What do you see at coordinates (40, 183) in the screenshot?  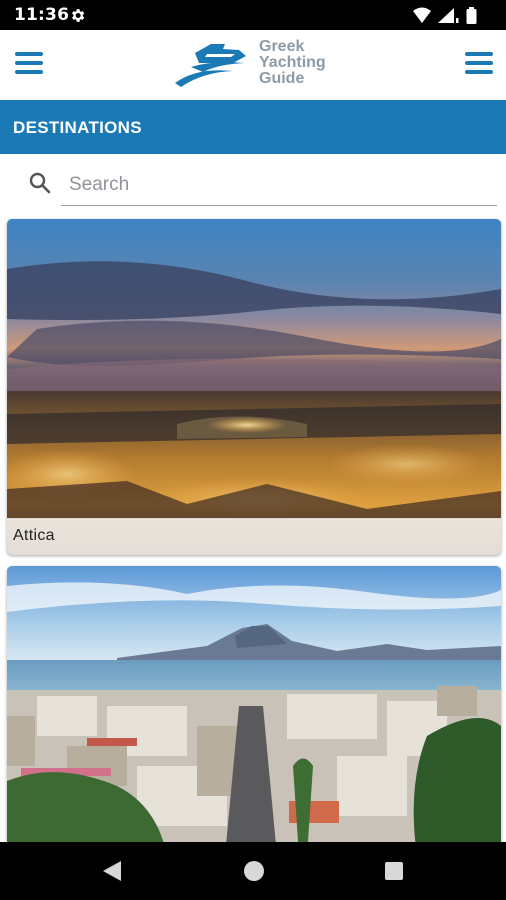 I see `search-icon` at bounding box center [40, 183].